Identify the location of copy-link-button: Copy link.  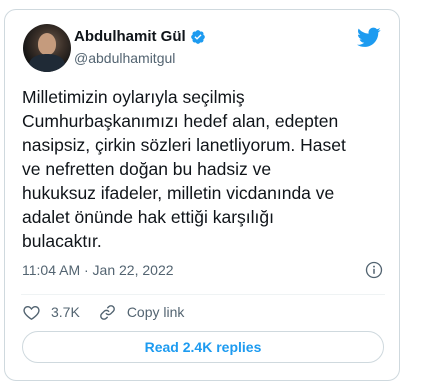
(141, 312).